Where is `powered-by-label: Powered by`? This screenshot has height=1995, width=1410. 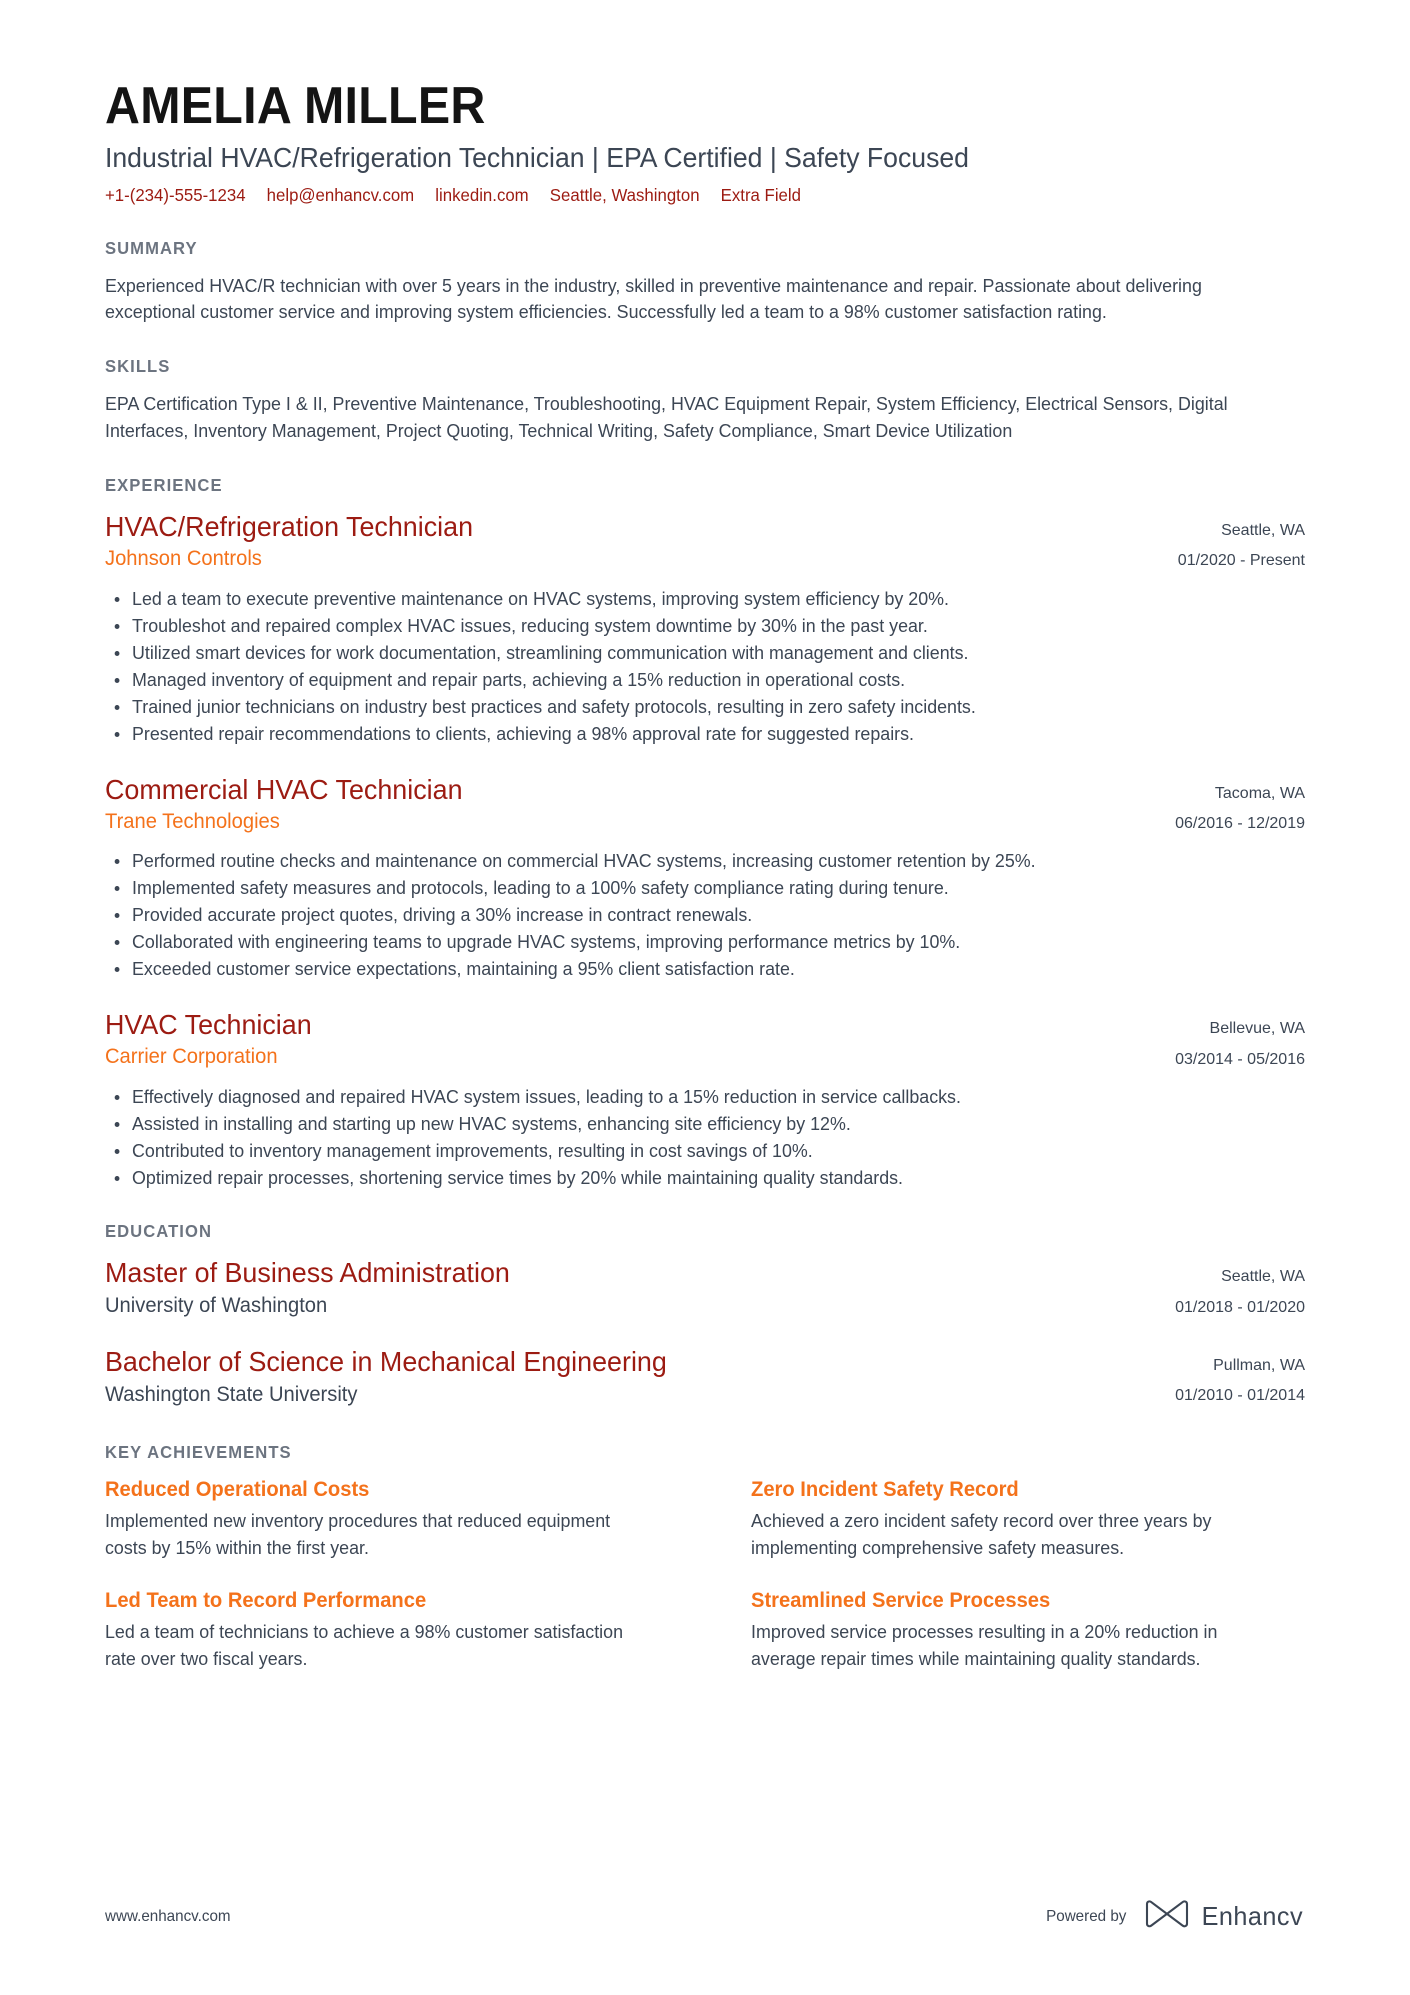
powered-by-label: Powered by is located at coordinates (1086, 1916).